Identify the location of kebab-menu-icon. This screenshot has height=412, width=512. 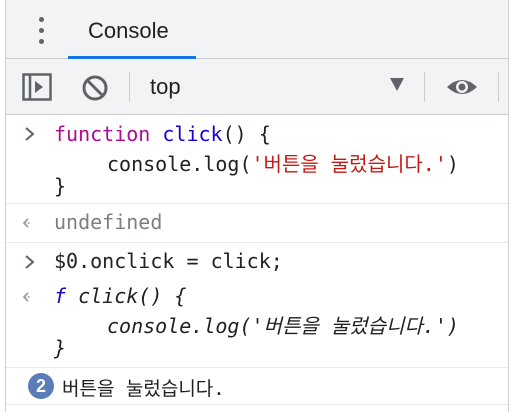
(41, 31).